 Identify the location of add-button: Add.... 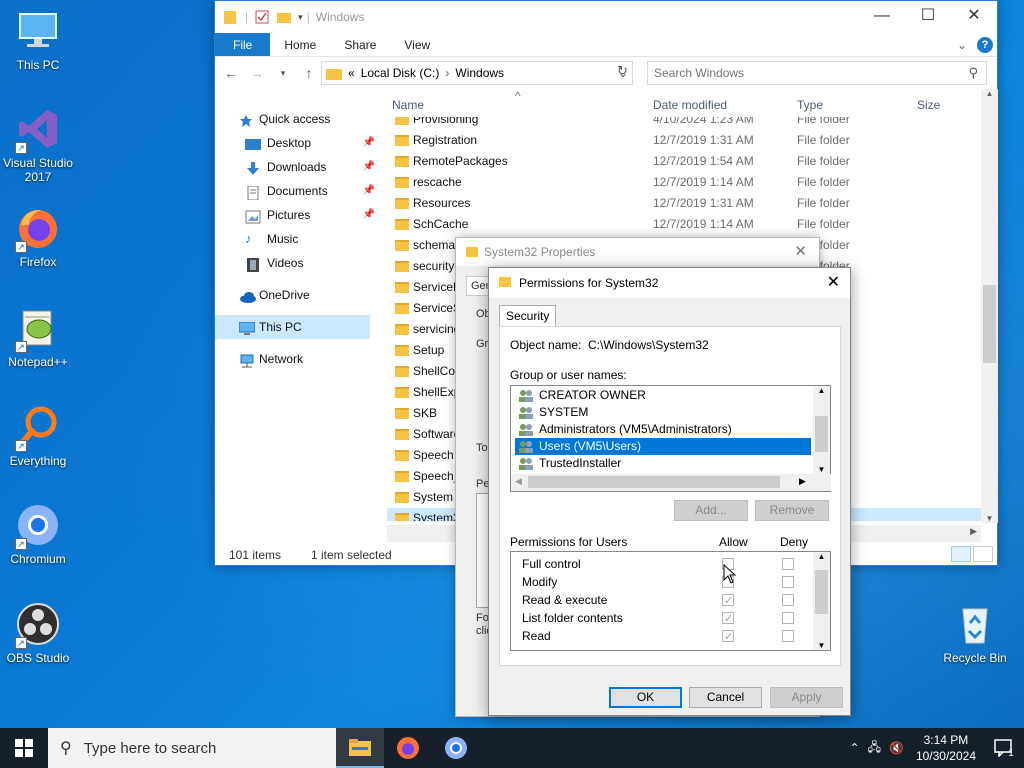
(711, 510).